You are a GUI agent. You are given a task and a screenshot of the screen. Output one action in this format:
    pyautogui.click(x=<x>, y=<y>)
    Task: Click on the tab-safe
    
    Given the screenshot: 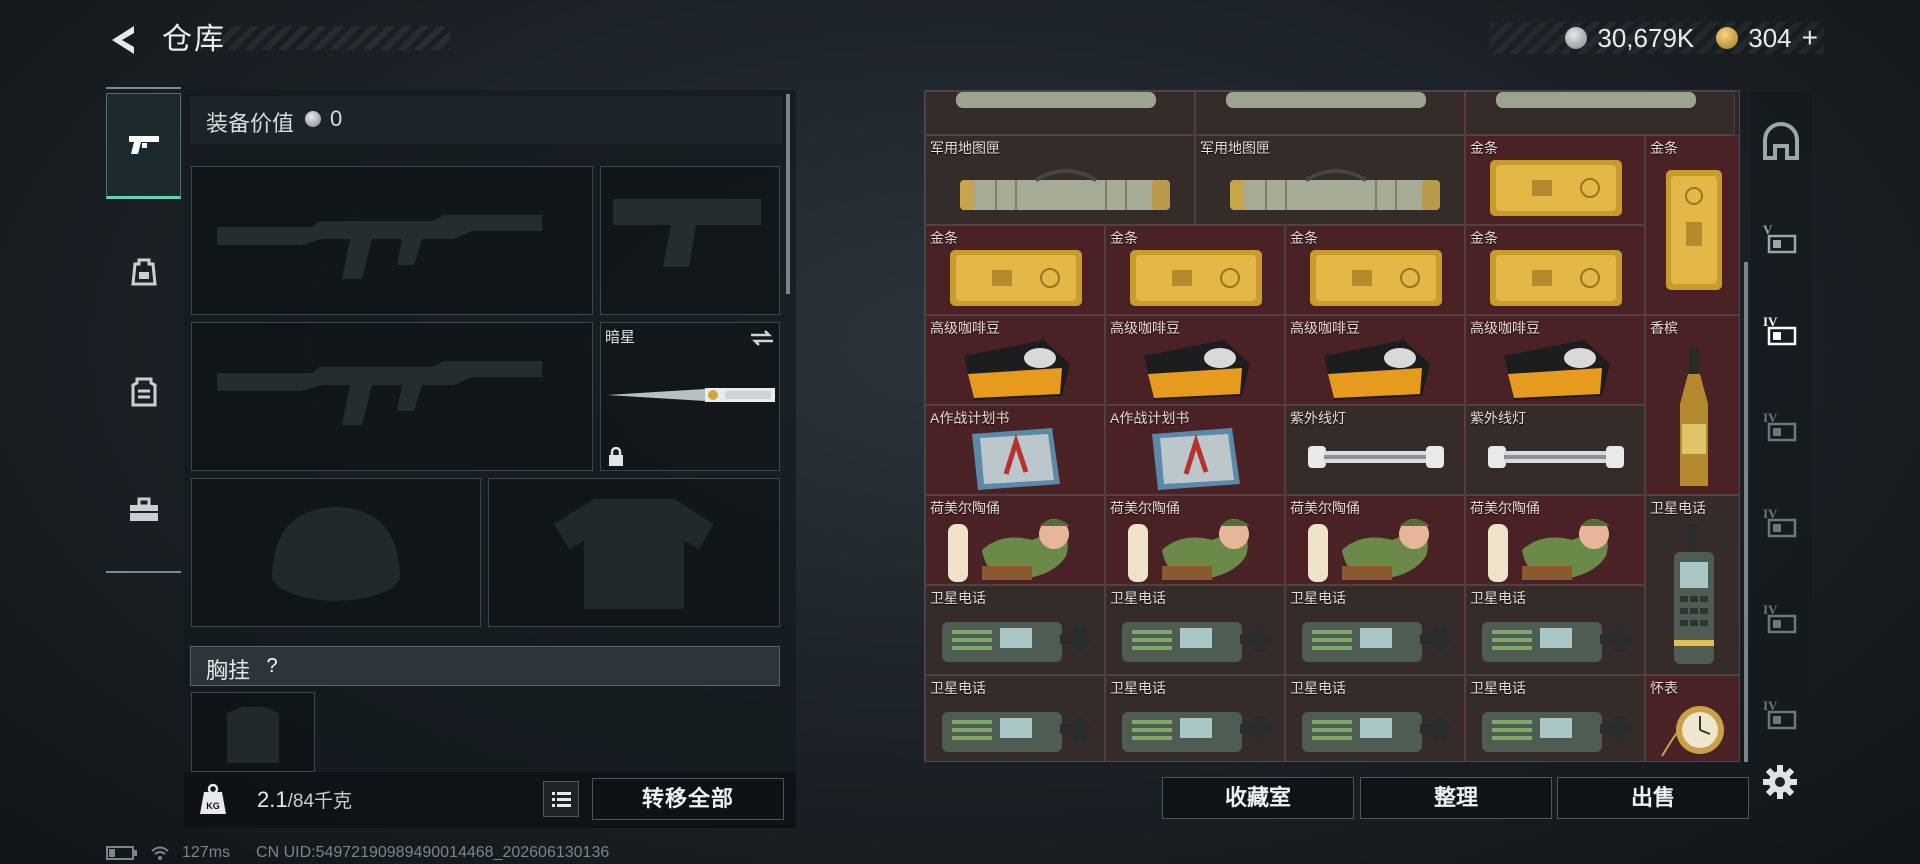 What is the action you would take?
    pyautogui.click(x=1781, y=142)
    